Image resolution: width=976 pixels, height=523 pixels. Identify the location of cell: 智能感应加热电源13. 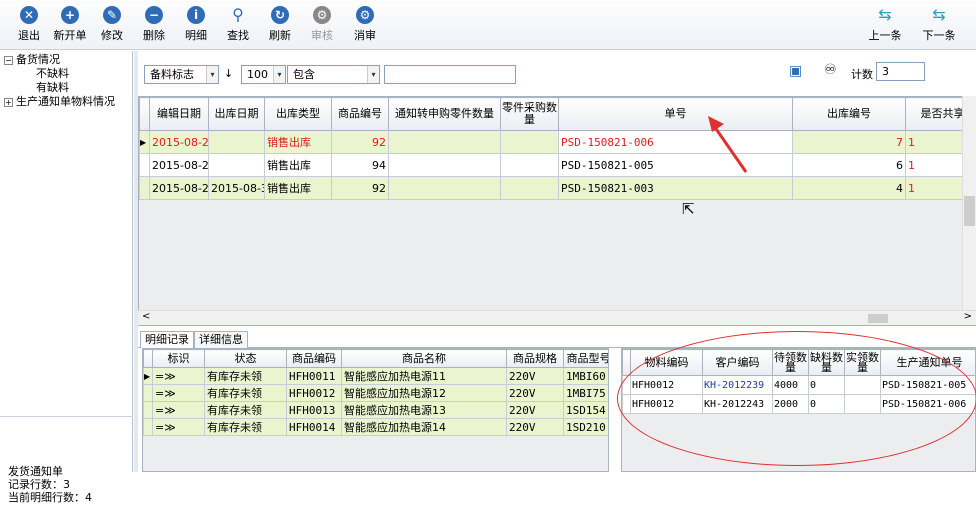
(424, 410).